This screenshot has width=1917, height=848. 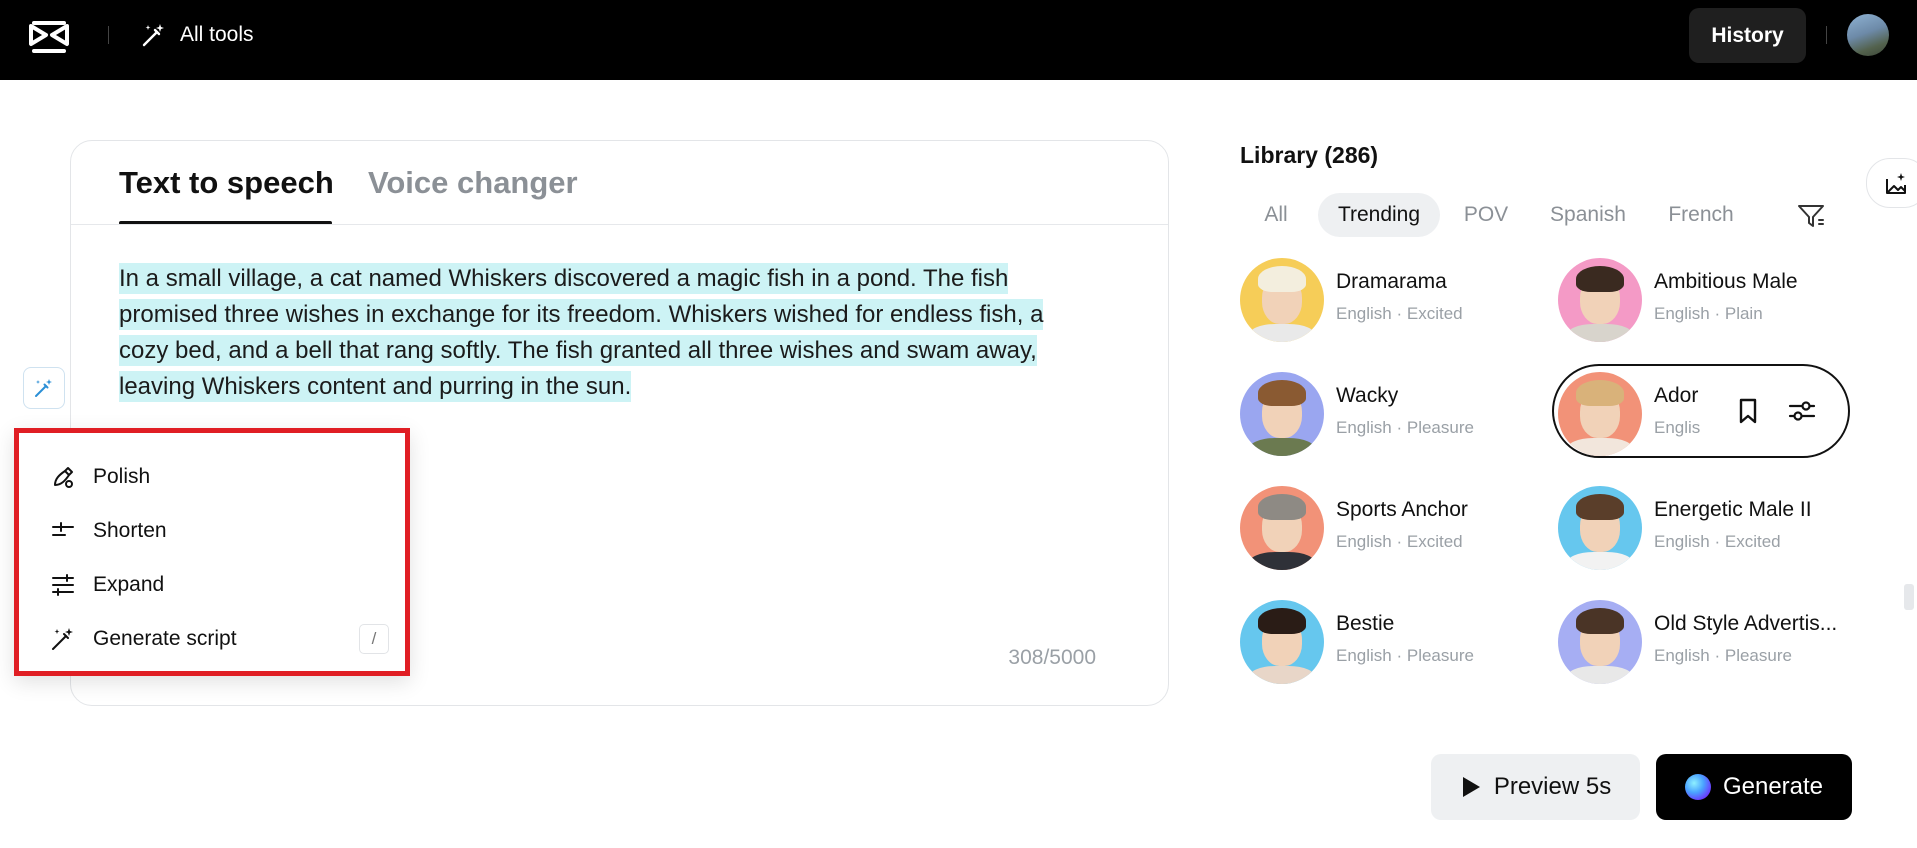 I want to click on user-avatar, so click(x=1868, y=35).